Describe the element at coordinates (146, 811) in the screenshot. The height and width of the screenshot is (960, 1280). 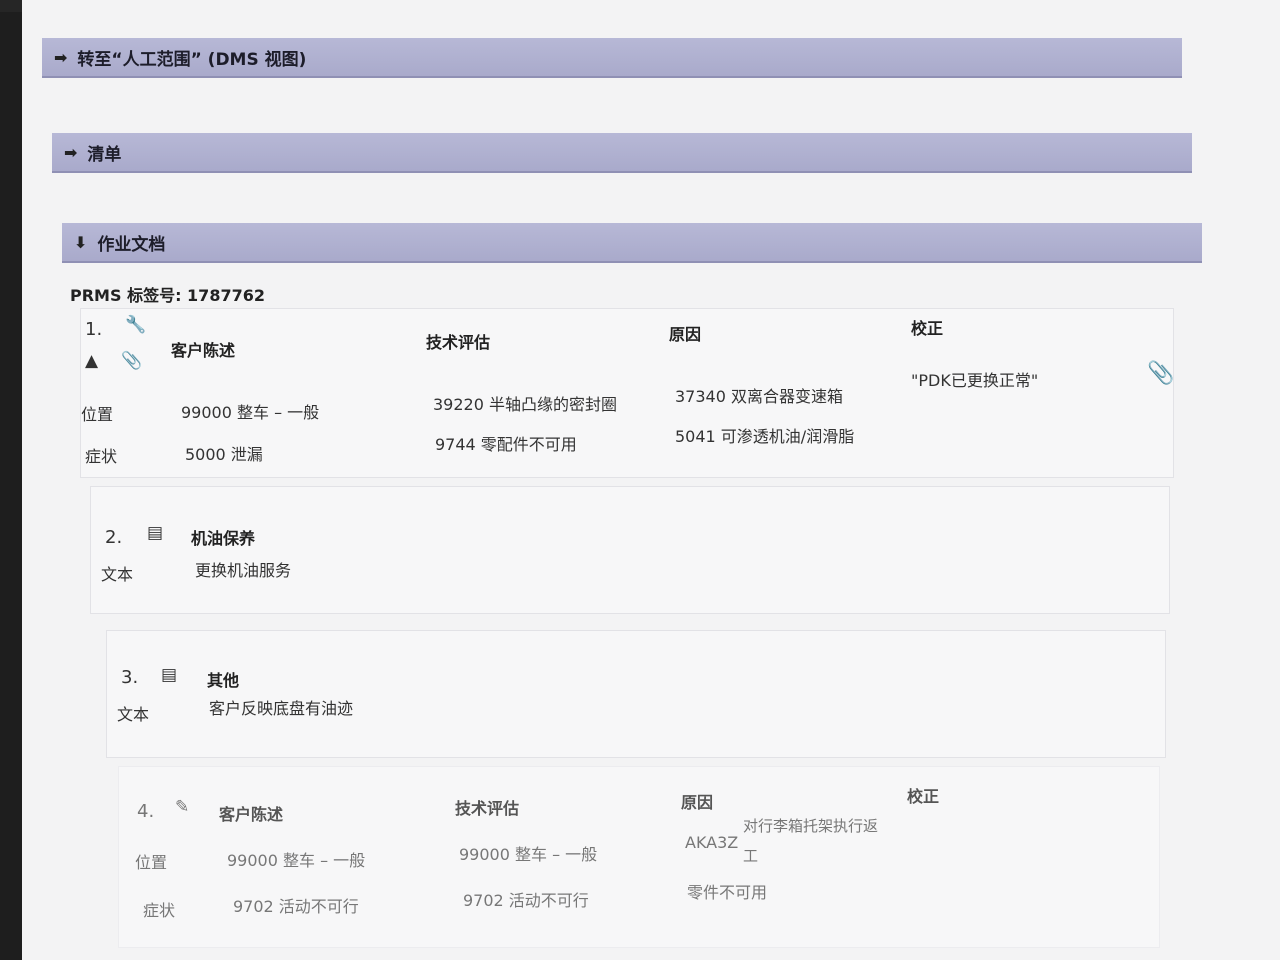
I see `item-number: 4.` at that location.